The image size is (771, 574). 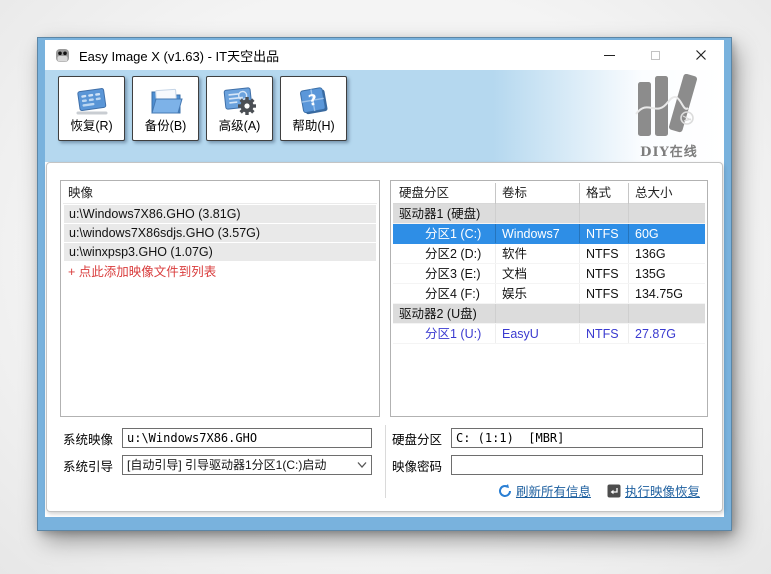 I want to click on advanced-button: 高级(A), so click(x=239, y=108).